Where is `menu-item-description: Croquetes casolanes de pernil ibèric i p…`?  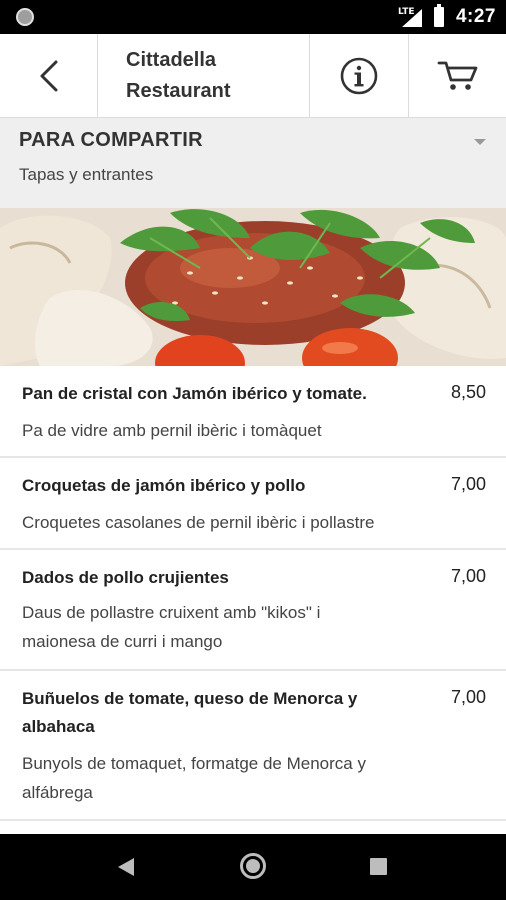
menu-item-description: Croquetes casolanes de pernil ibèric i p… is located at coordinates (198, 522).